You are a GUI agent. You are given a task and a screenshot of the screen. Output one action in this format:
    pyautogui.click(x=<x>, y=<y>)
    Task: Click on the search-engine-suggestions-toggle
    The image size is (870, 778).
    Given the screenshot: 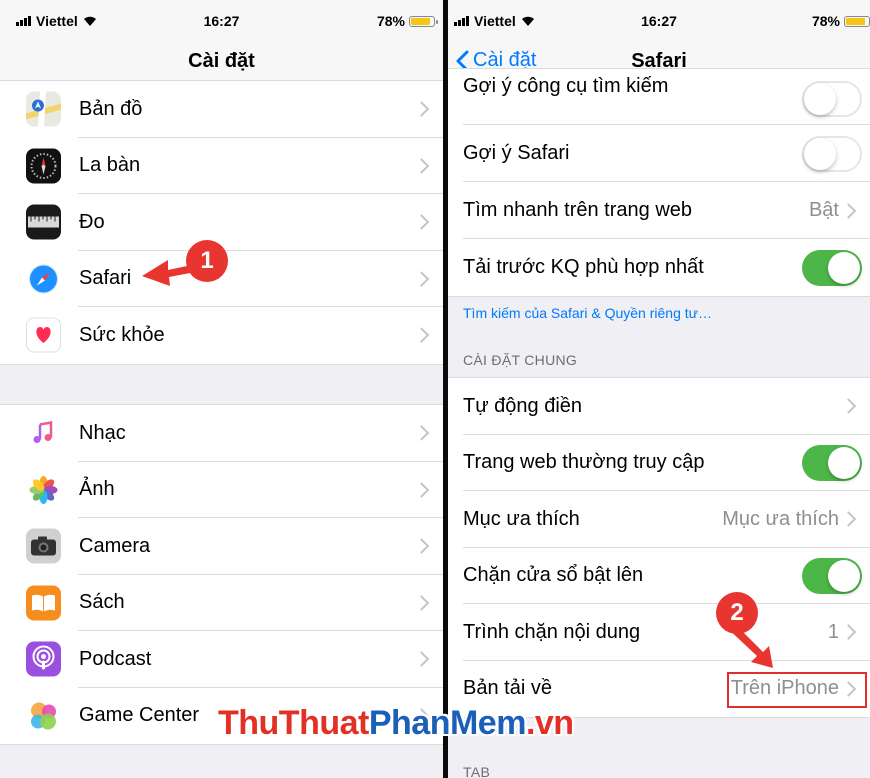 What is the action you would take?
    pyautogui.click(x=832, y=99)
    